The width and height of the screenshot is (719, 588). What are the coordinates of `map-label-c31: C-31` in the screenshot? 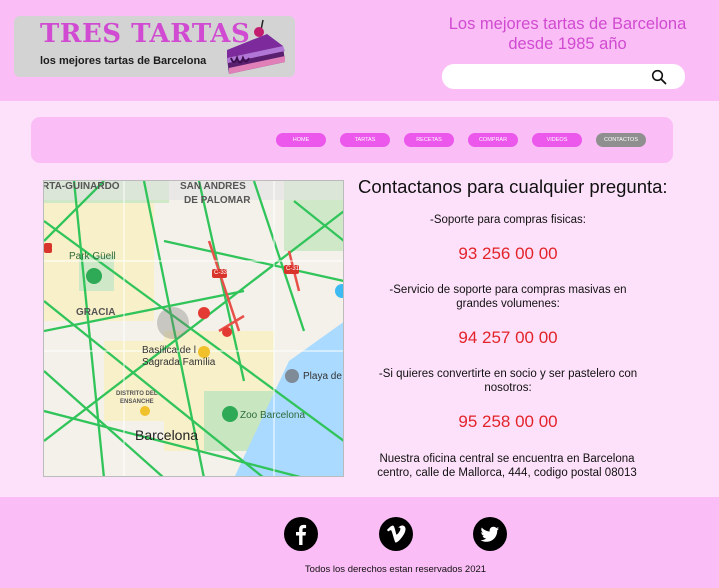 It's located at (293, 269).